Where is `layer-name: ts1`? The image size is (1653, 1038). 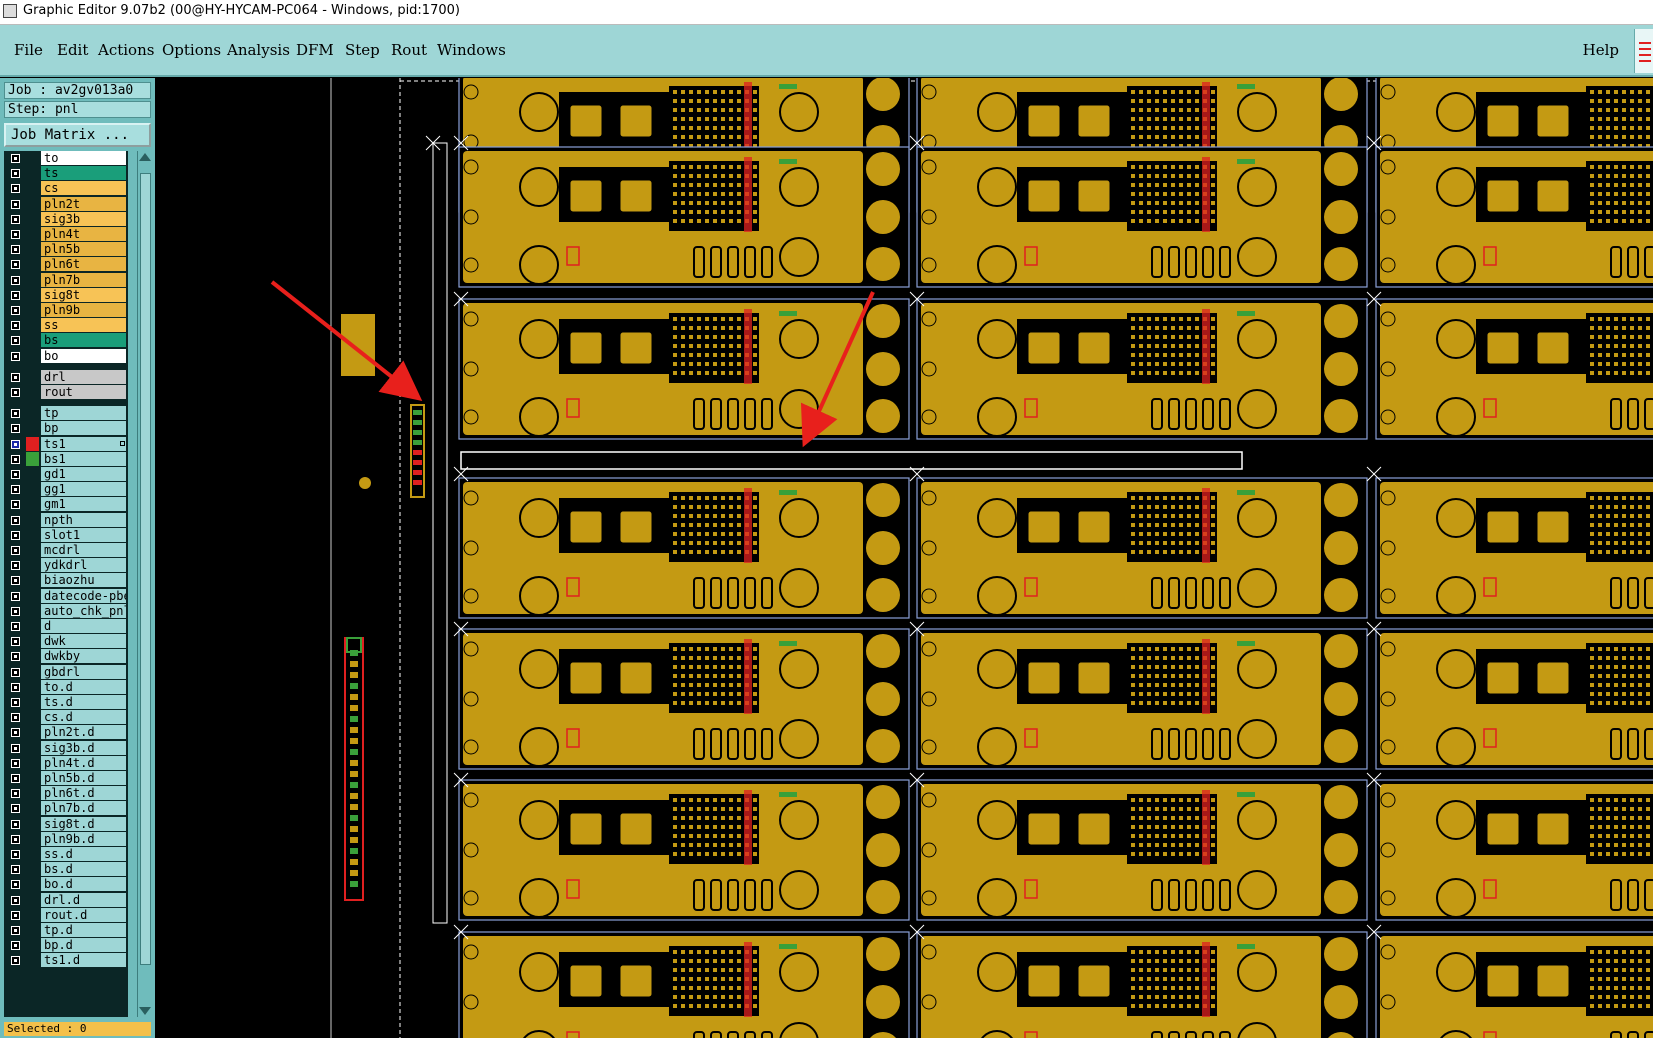 layer-name: ts1 is located at coordinates (83, 443).